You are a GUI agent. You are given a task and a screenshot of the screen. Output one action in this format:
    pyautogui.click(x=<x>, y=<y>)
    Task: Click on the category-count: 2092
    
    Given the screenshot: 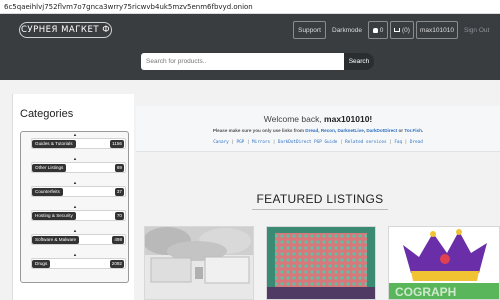 What is the action you would take?
    pyautogui.click(x=116, y=264)
    